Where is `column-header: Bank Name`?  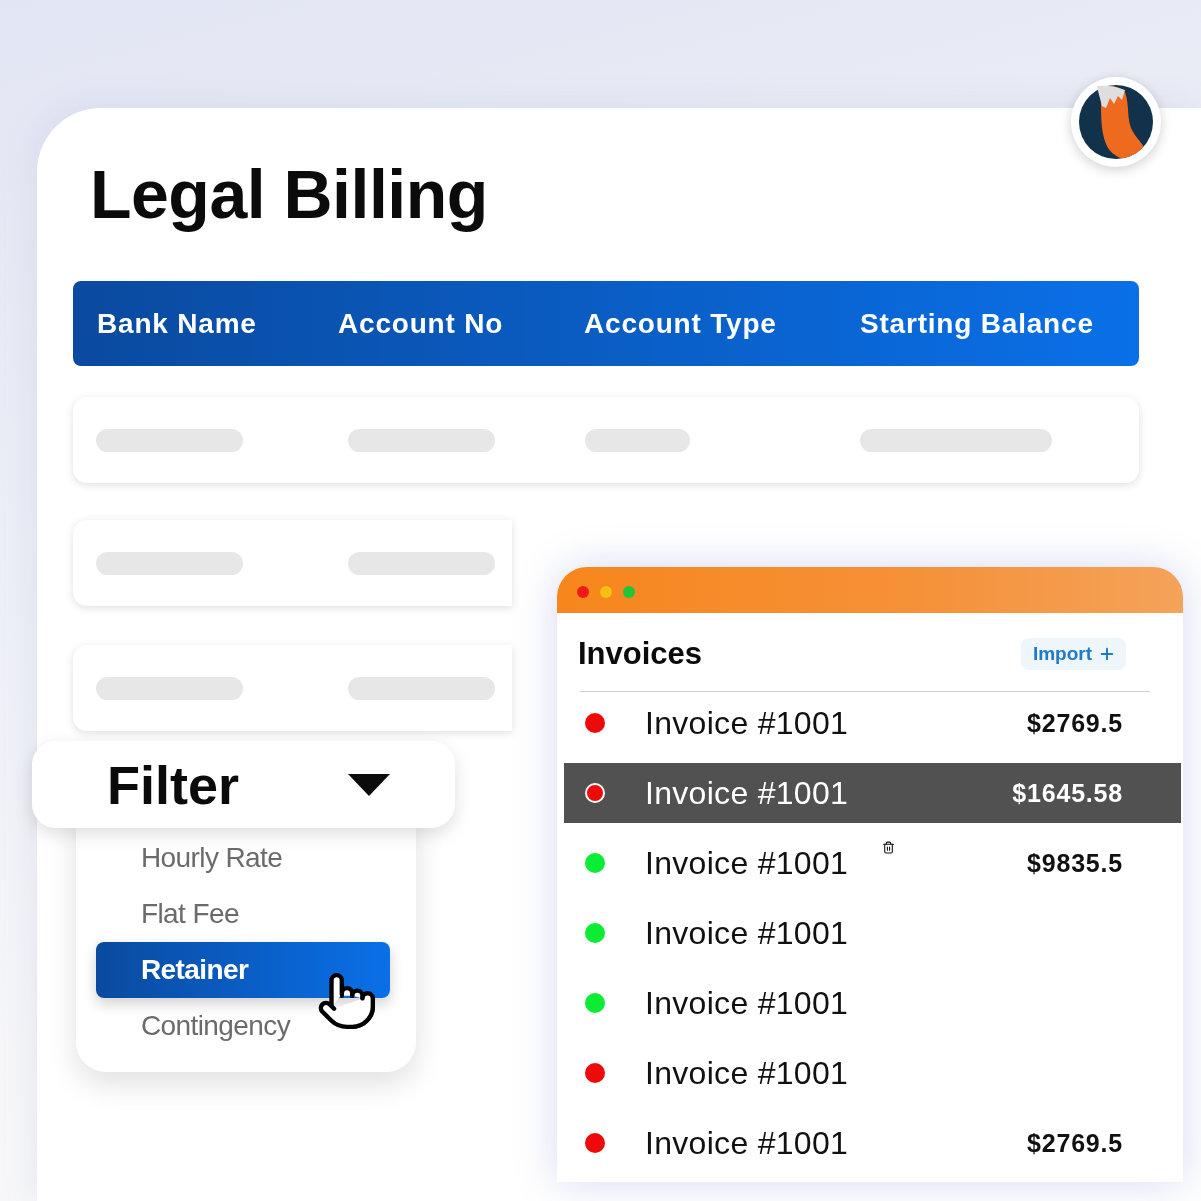
column-header: Bank Name is located at coordinates (177, 323).